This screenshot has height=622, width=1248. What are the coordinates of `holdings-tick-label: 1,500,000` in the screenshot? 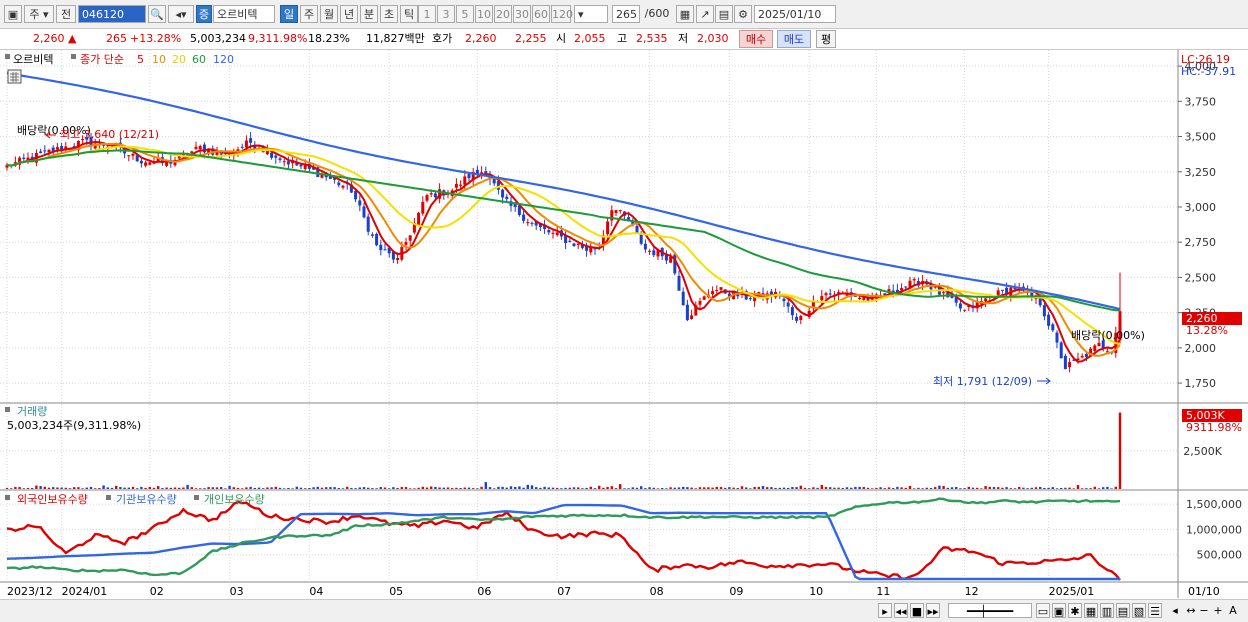 It's located at (1214, 504).